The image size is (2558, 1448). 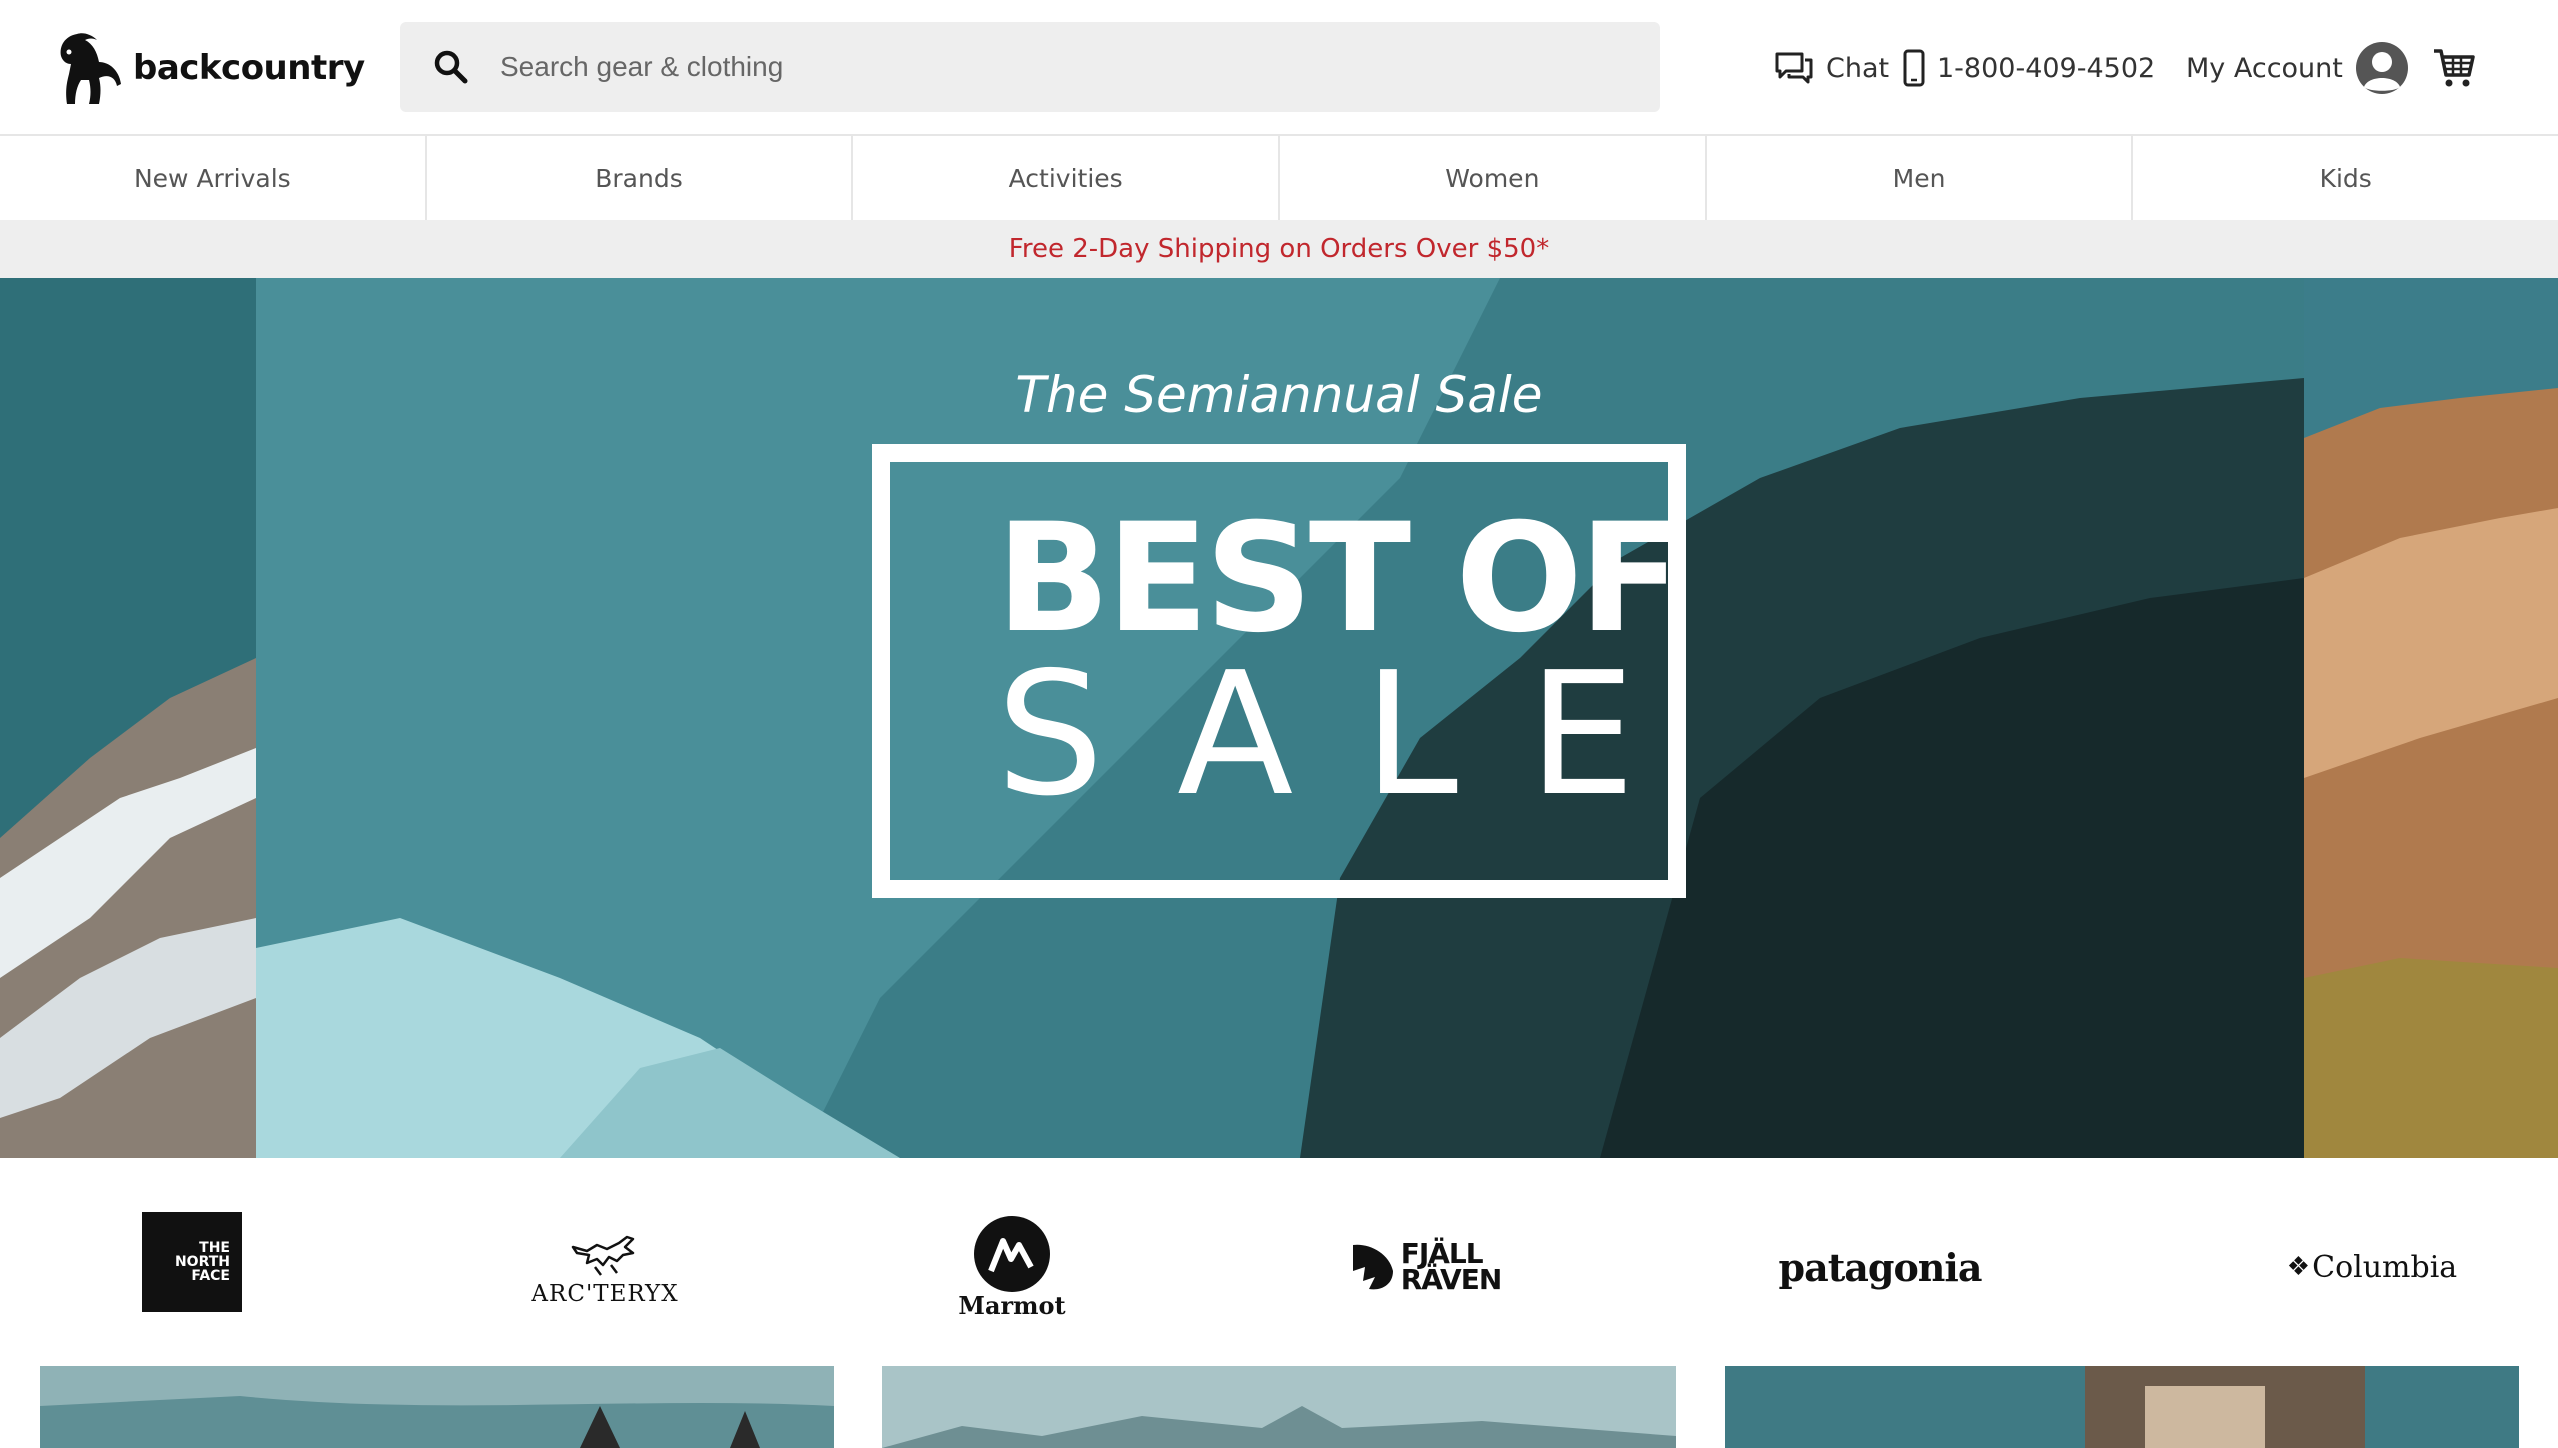 What do you see at coordinates (2298, 1267) in the screenshot?
I see `columbia-diamond-icon: ❖` at bounding box center [2298, 1267].